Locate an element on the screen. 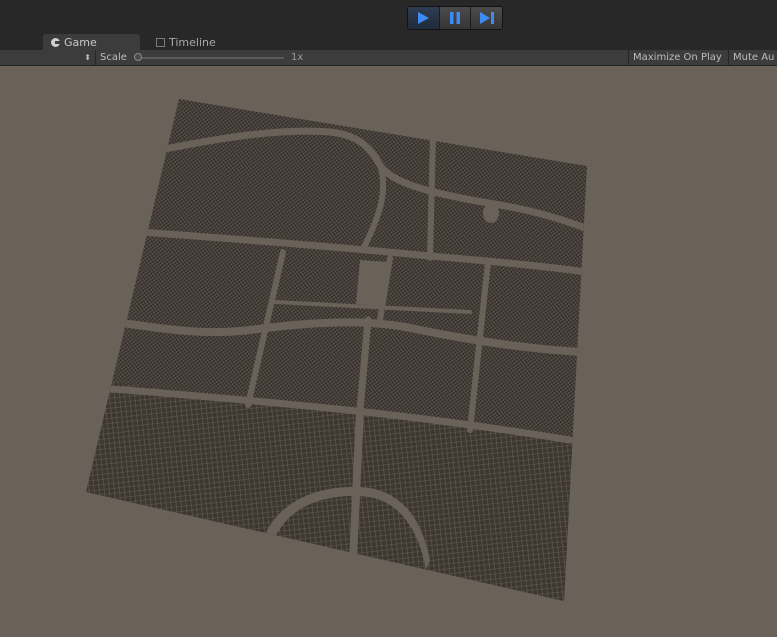 The height and width of the screenshot is (637, 777). play-controls is located at coordinates (455, 18).